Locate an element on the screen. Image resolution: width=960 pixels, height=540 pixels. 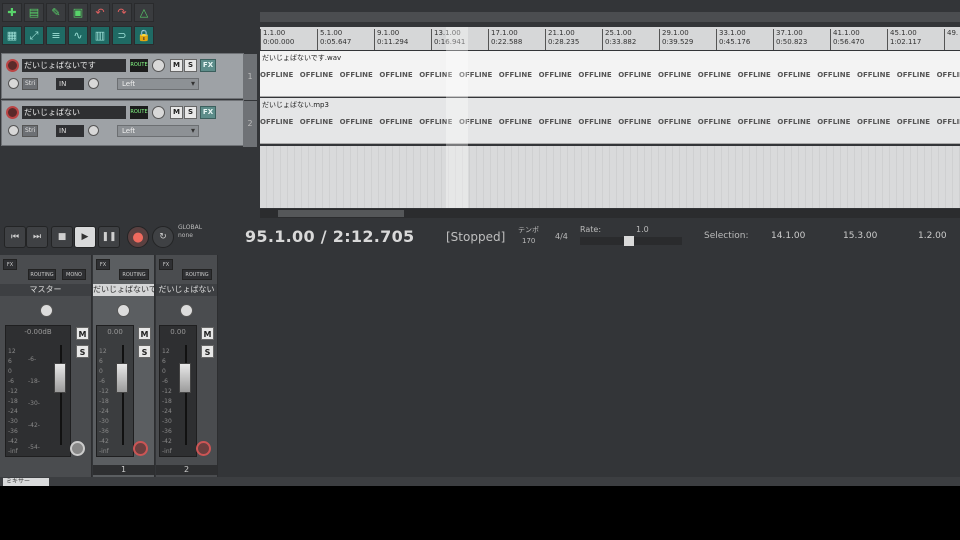
track-name: だいじょばない is located at coordinates (74, 112).